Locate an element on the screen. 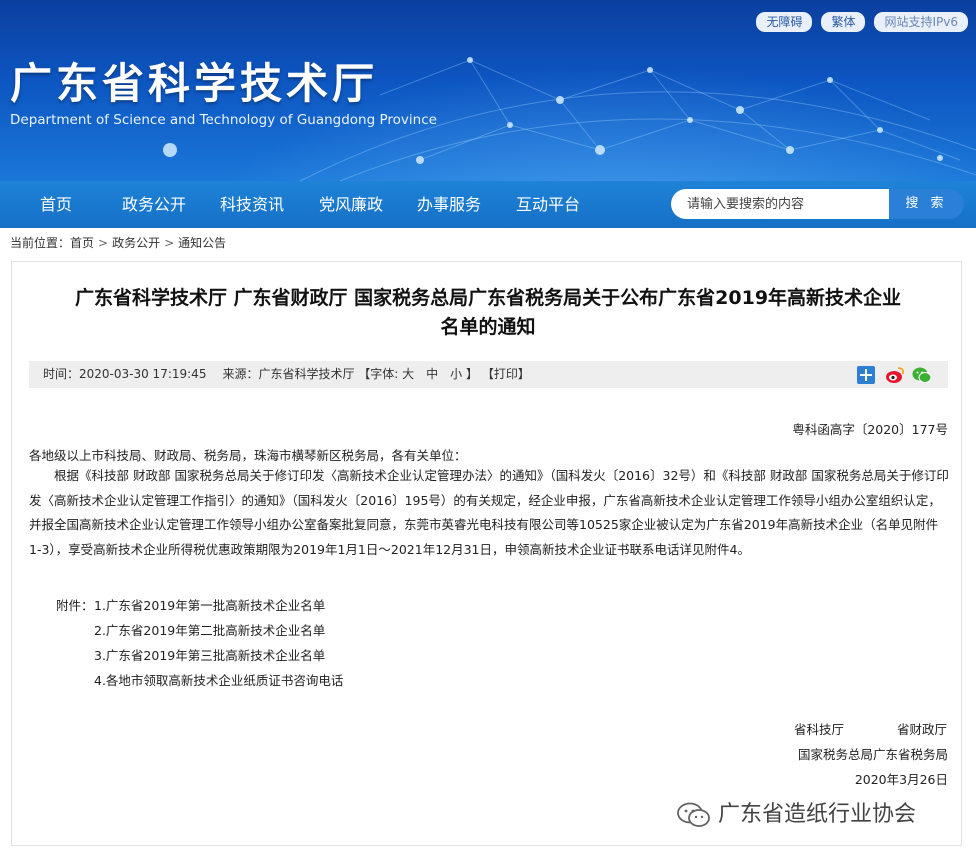 This screenshot has height=855, width=976. nav-item-home: 首页 is located at coordinates (56, 204).